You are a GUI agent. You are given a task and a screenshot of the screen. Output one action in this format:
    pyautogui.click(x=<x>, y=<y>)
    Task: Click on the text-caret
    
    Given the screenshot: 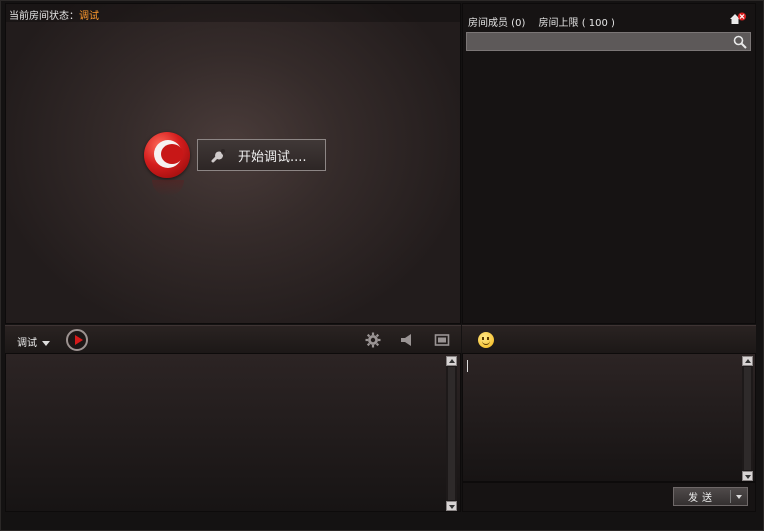 What is the action you would take?
    pyautogui.click(x=467, y=366)
    